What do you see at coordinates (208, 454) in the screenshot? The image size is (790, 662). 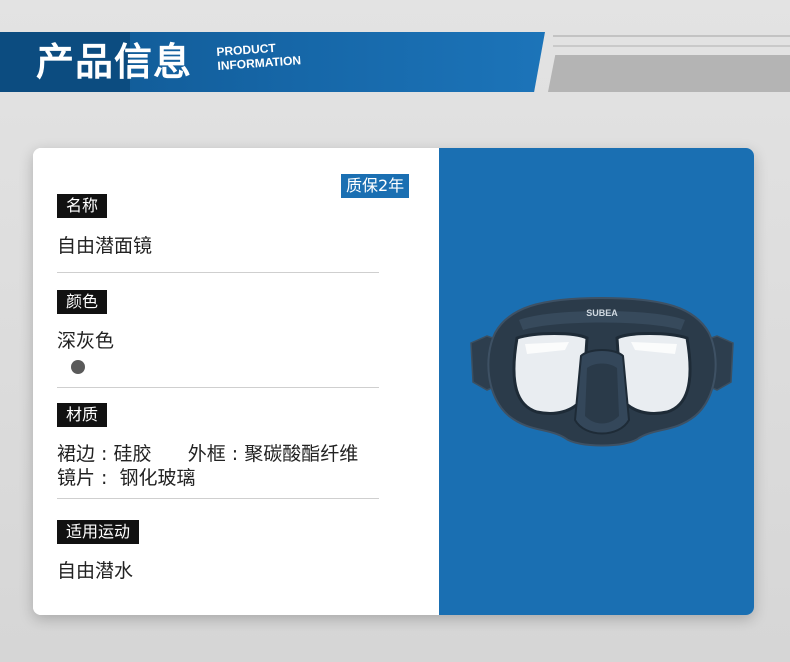 I see `material-value-line1: 裙边 : 硅胶 外框 : 聚碳酸酯纤维` at bounding box center [208, 454].